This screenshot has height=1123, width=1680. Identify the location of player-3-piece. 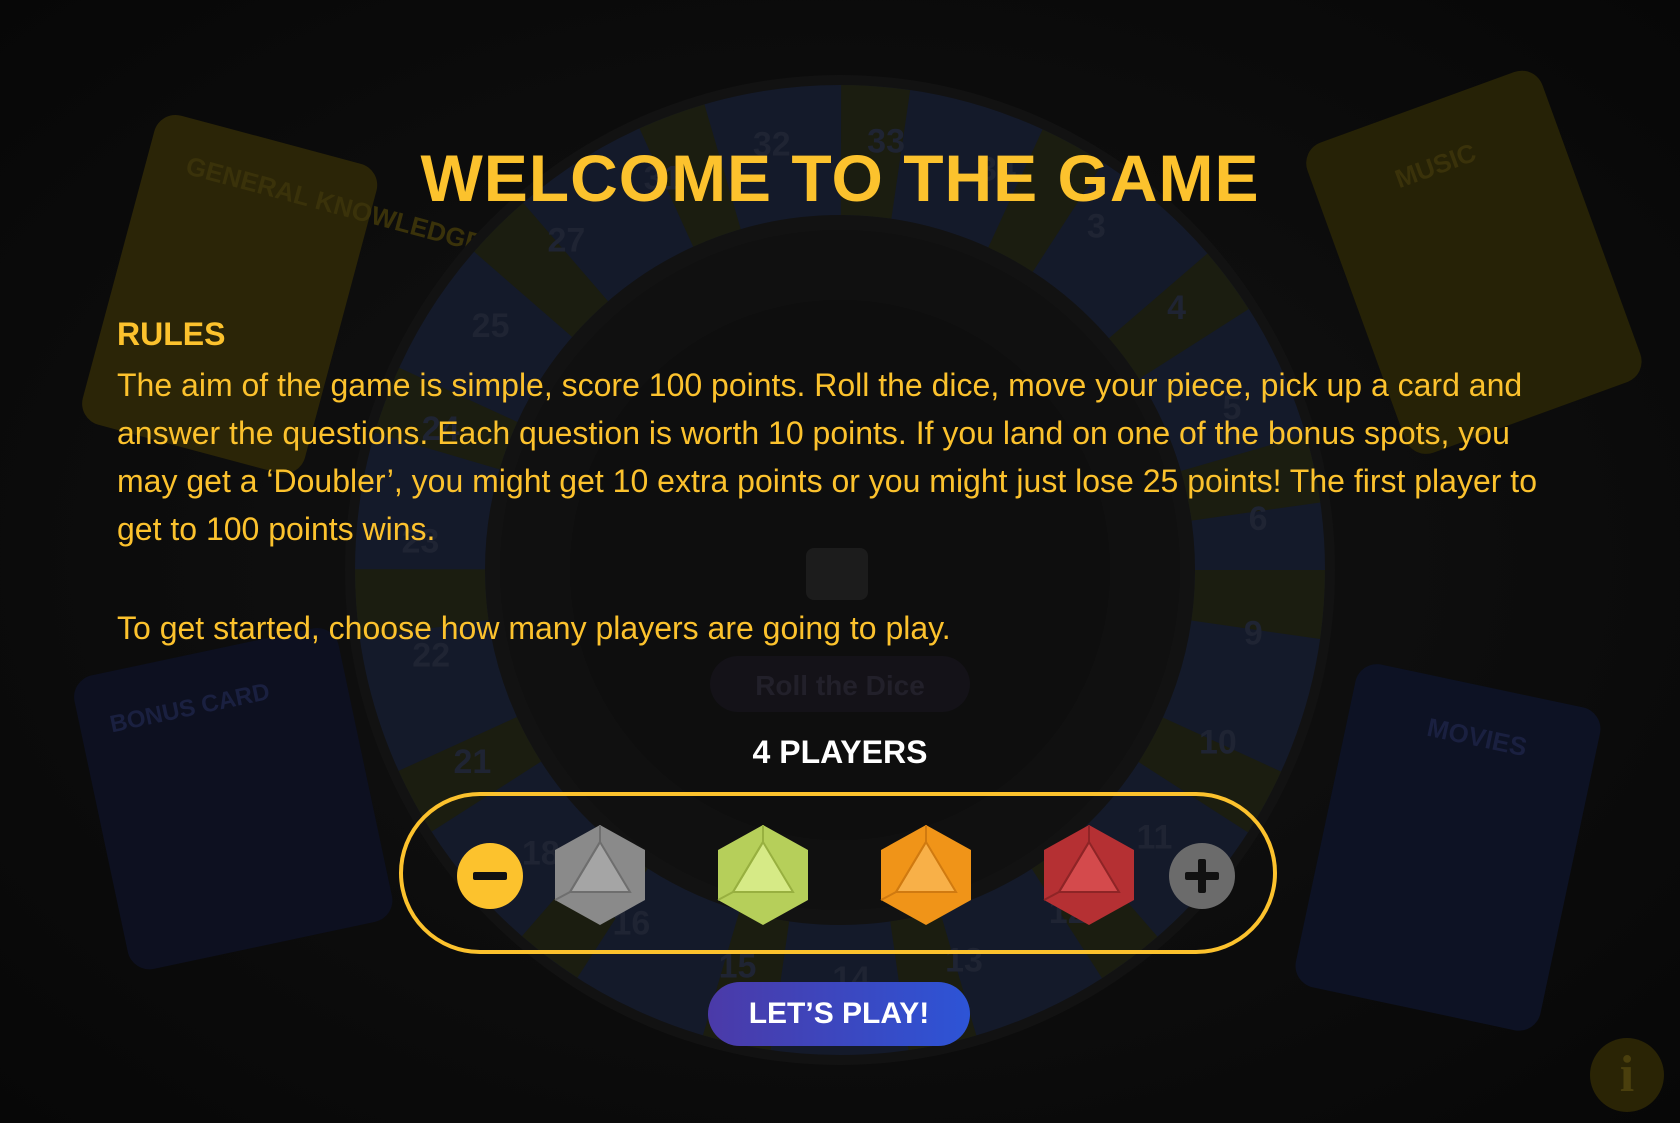
(925, 875).